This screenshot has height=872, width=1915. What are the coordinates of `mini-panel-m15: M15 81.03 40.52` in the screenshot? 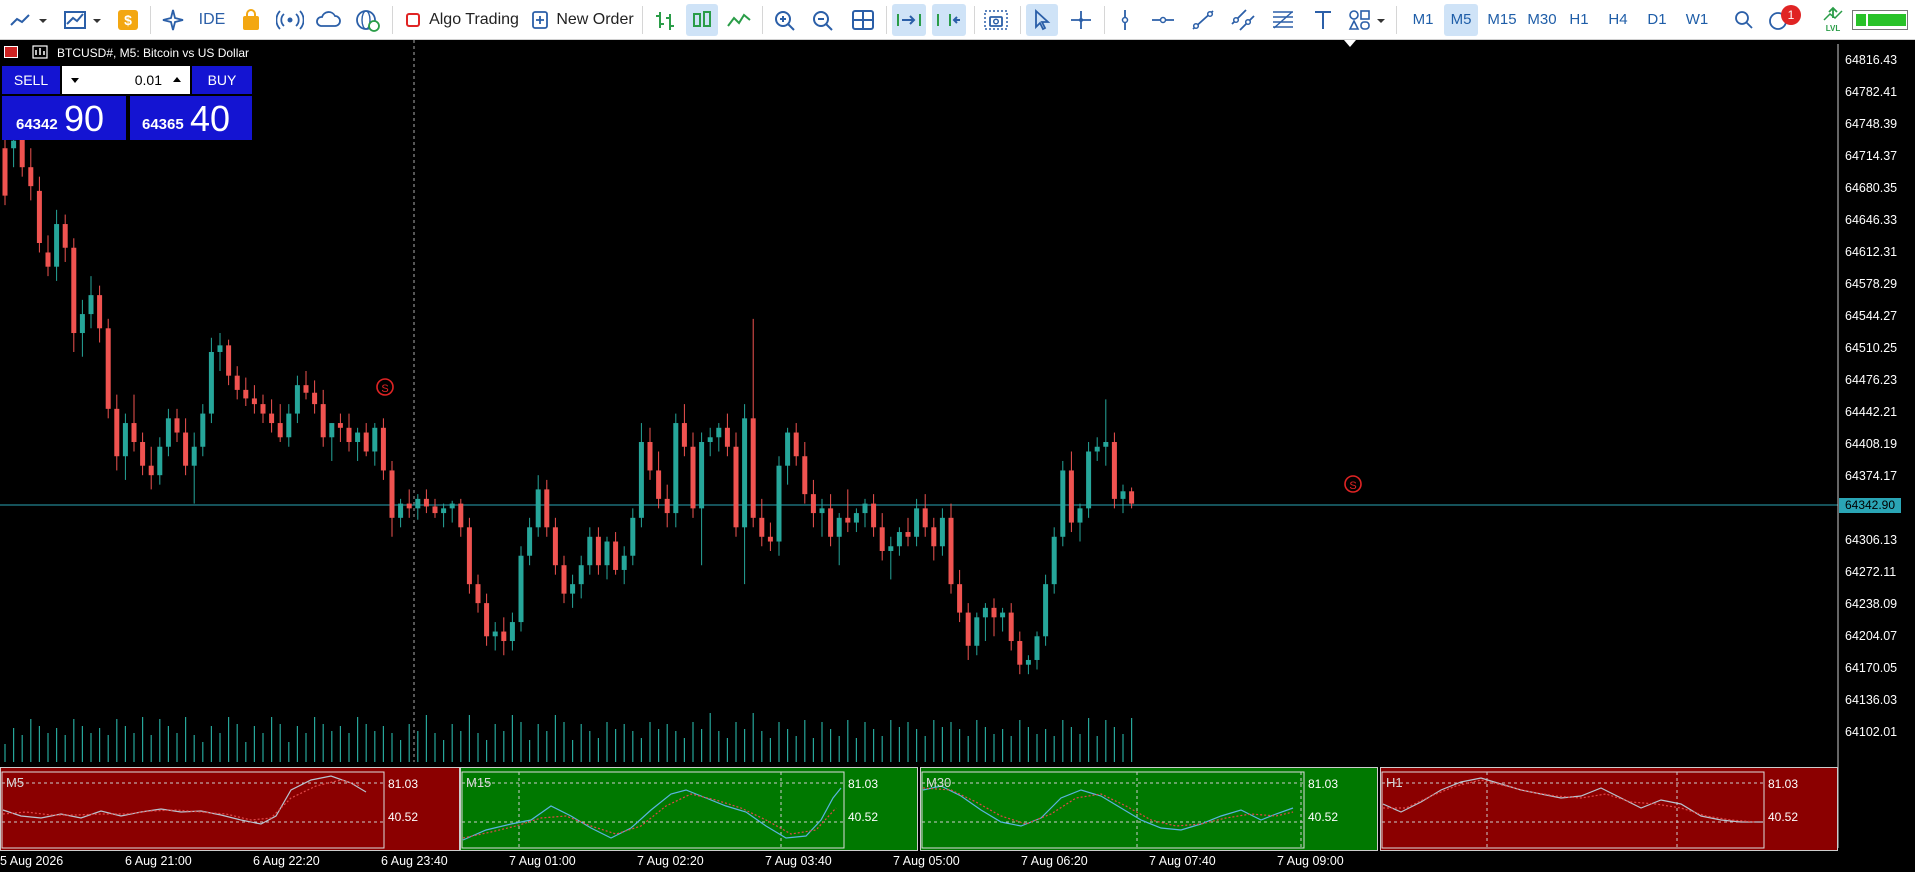 It's located at (689, 809).